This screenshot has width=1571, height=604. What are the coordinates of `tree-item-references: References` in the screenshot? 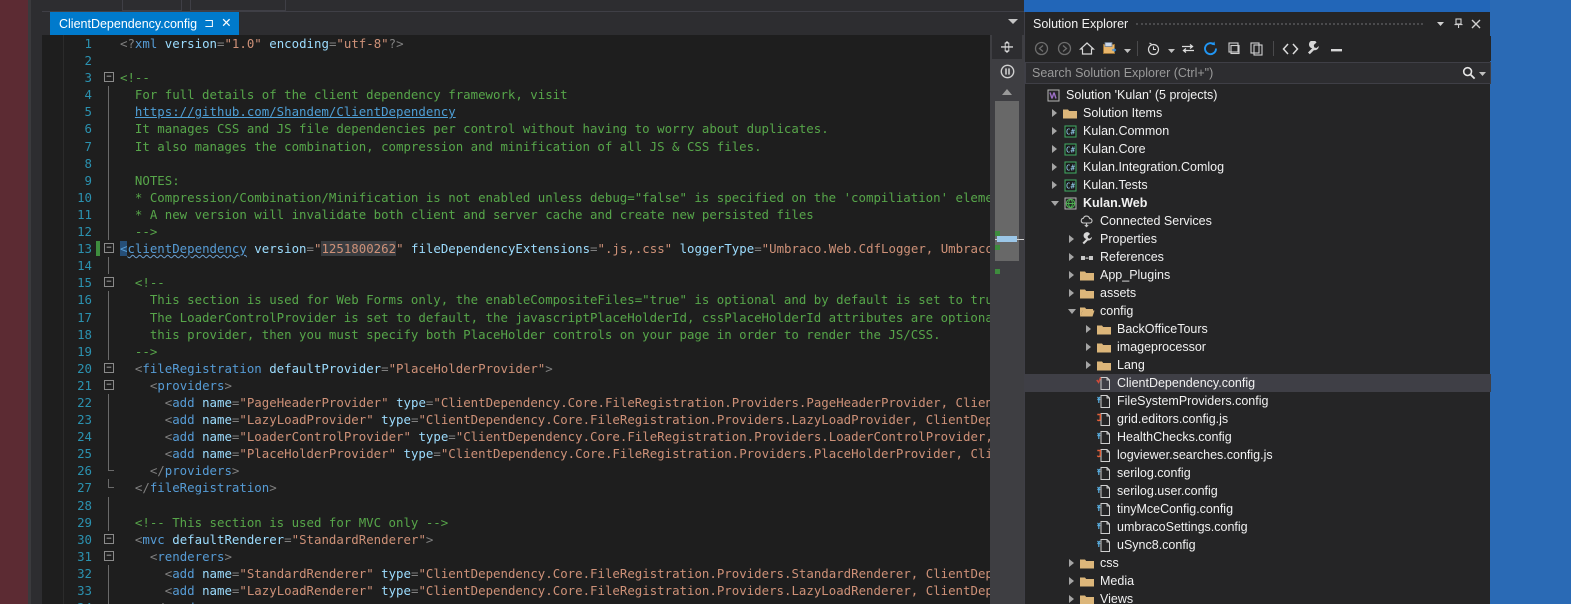 It's located at (1258, 257).